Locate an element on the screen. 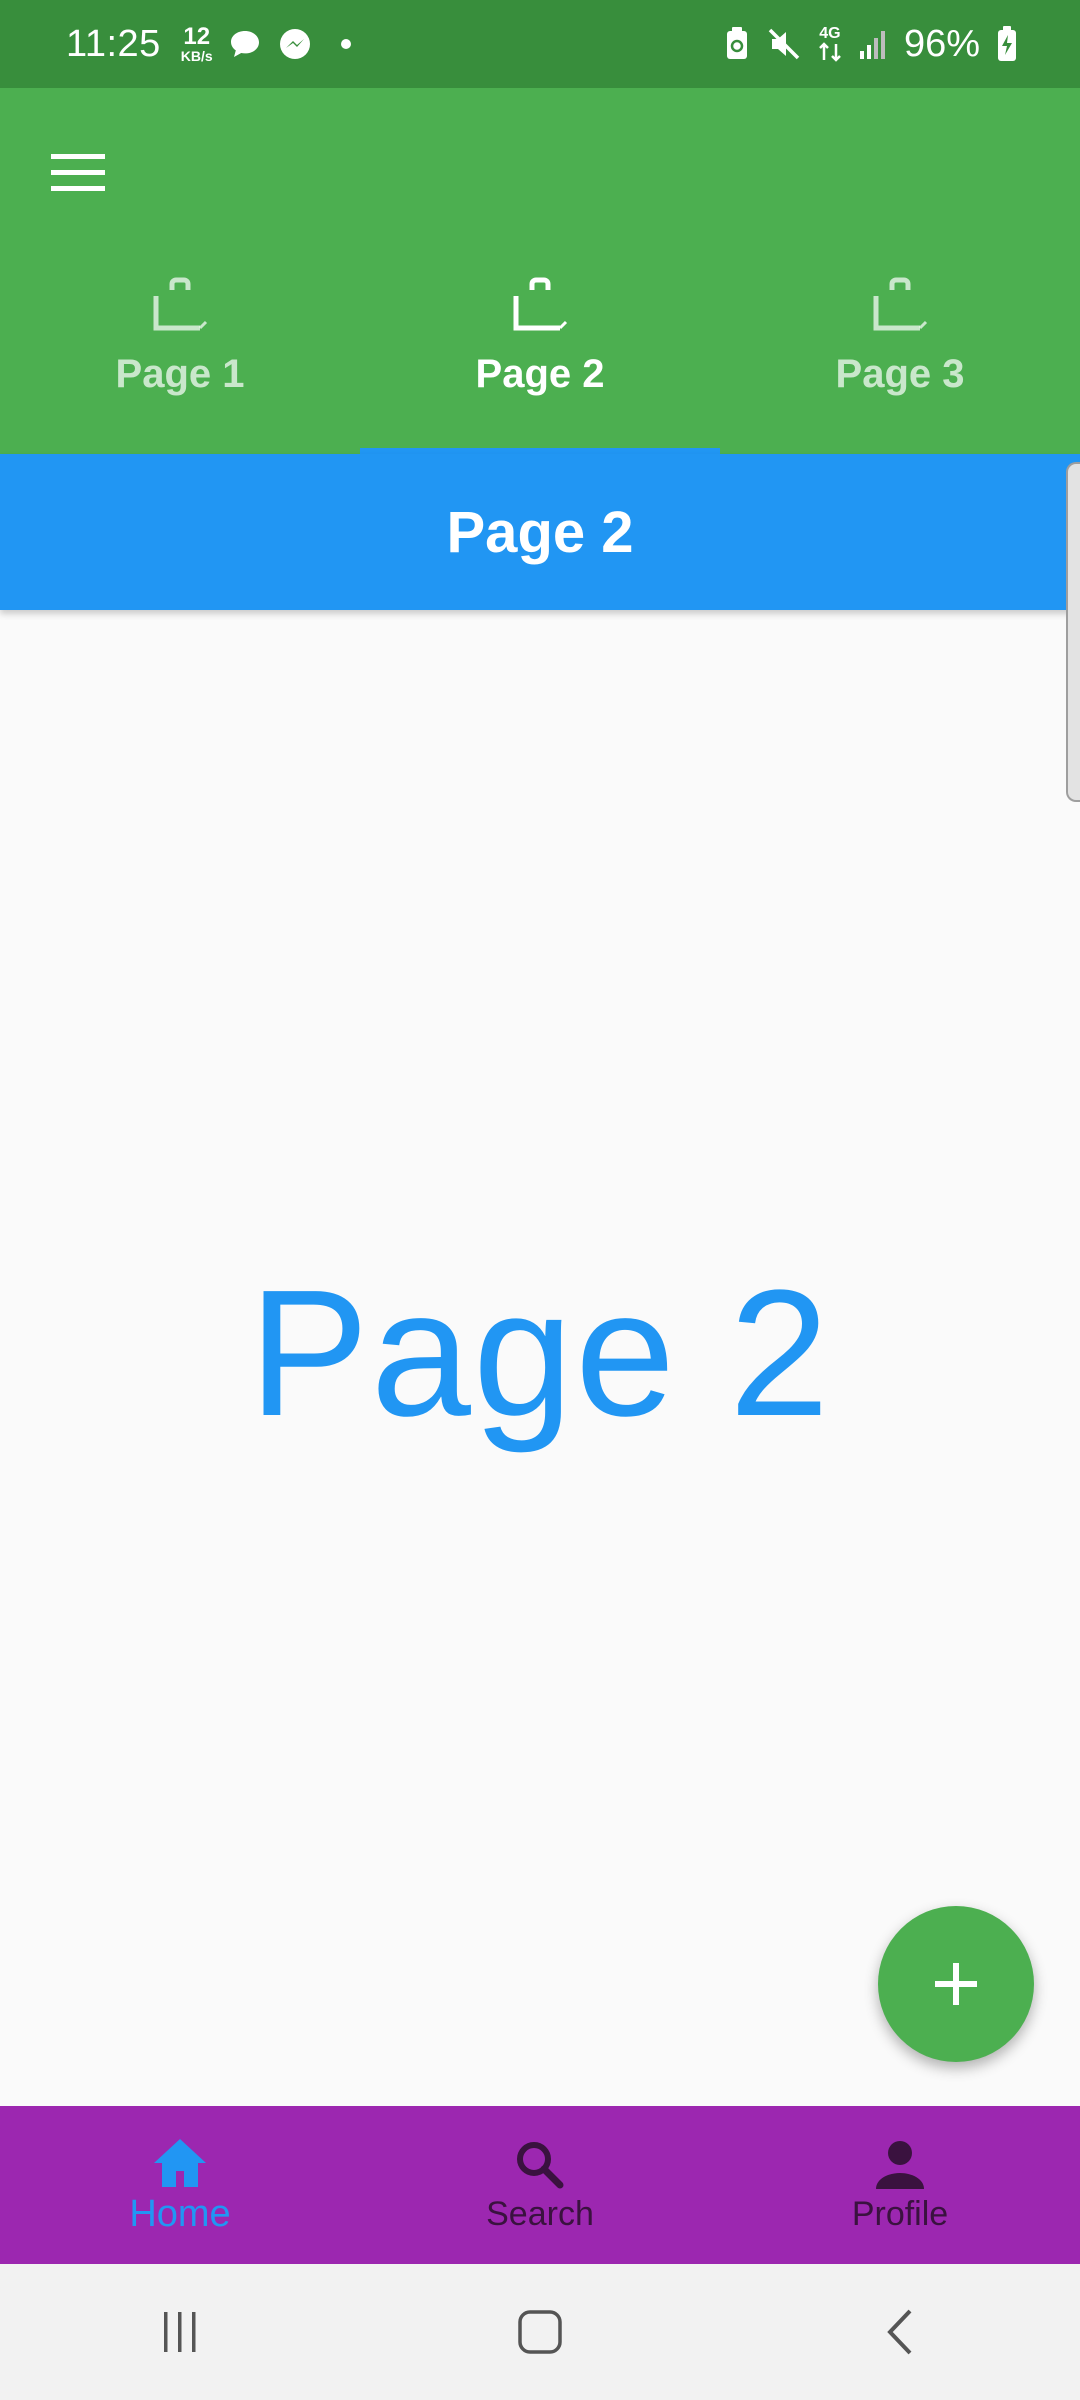  recent-apps-button is located at coordinates (180, 2332).